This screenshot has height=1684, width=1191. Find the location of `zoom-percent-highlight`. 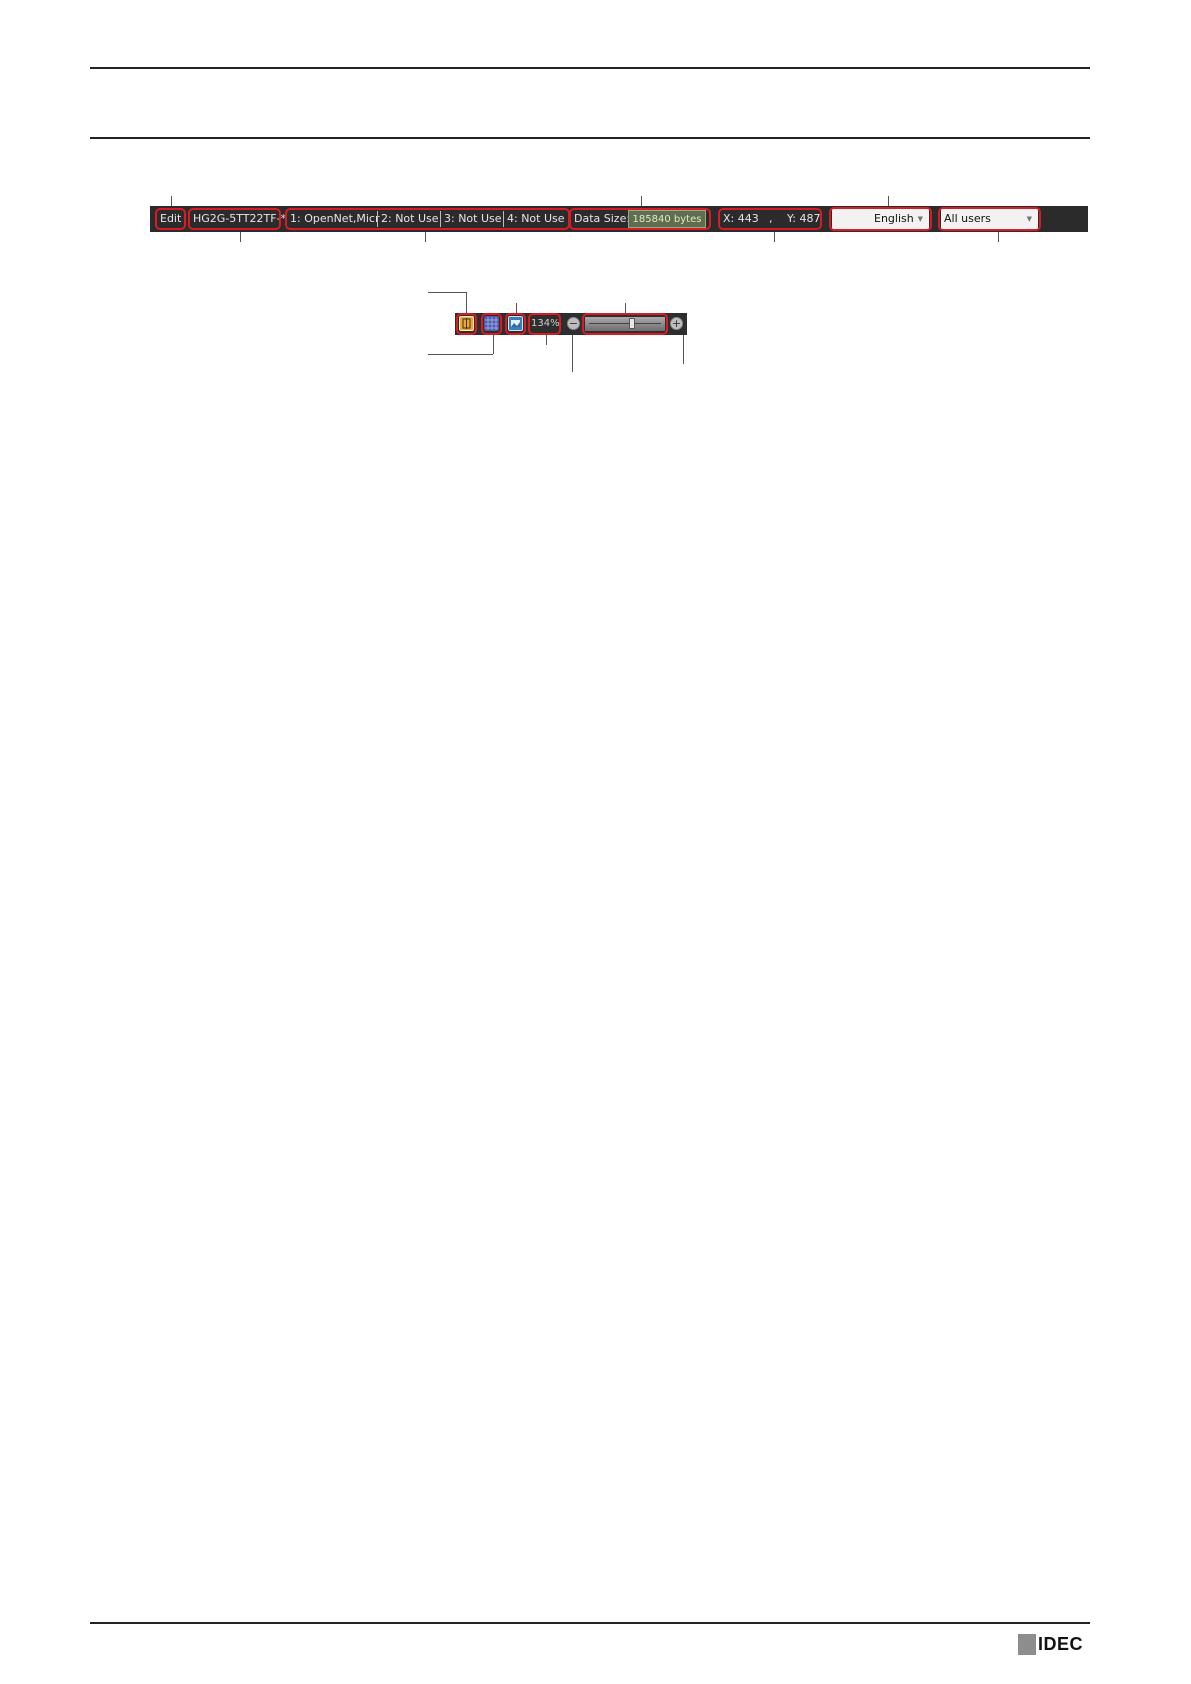

zoom-percent-highlight is located at coordinates (544, 324).